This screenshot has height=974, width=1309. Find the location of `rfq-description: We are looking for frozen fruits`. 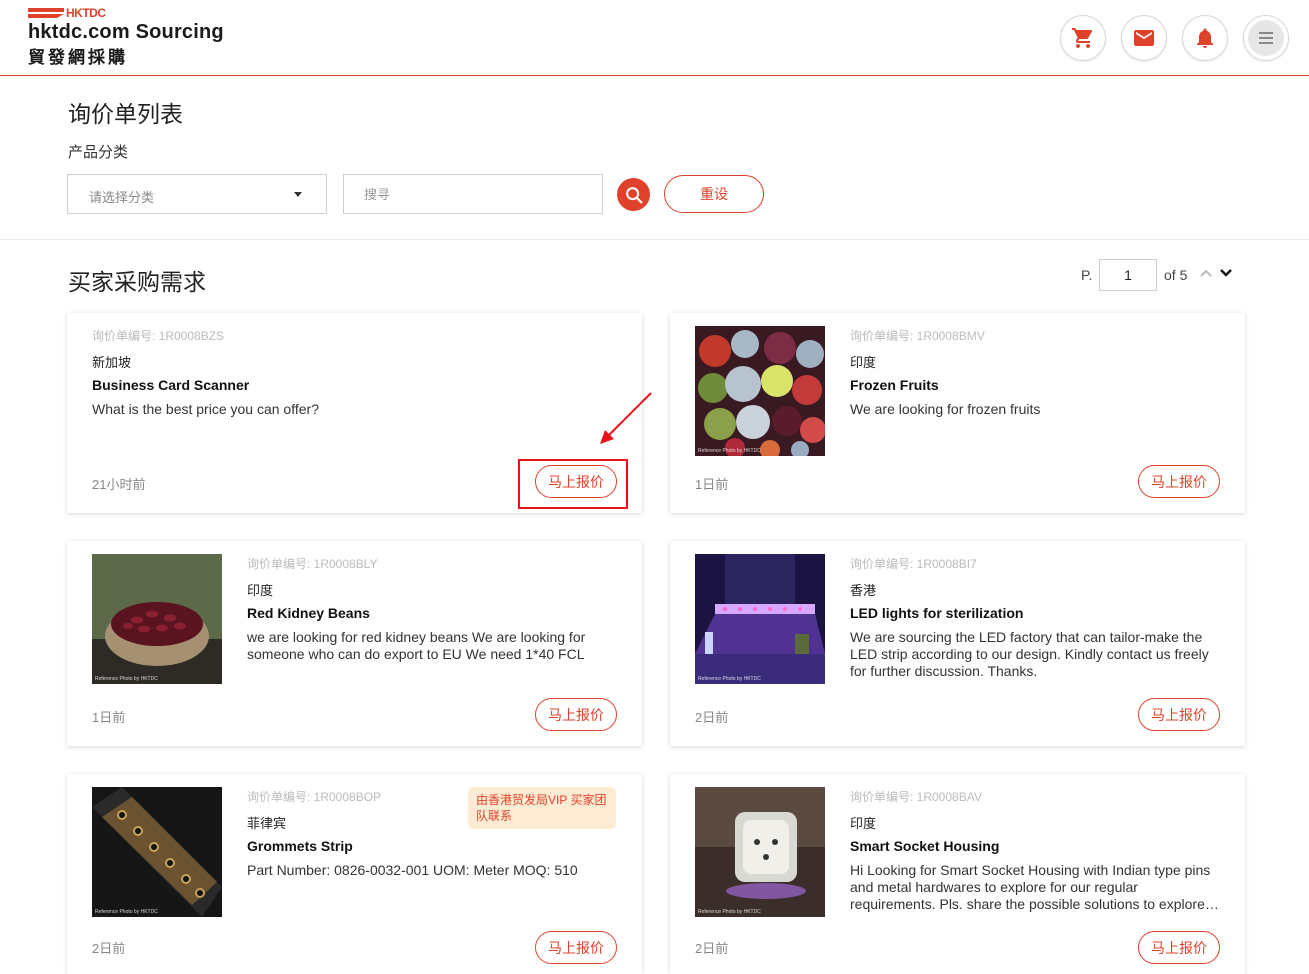

rfq-description: We are looking for frozen fruits is located at coordinates (945, 409).